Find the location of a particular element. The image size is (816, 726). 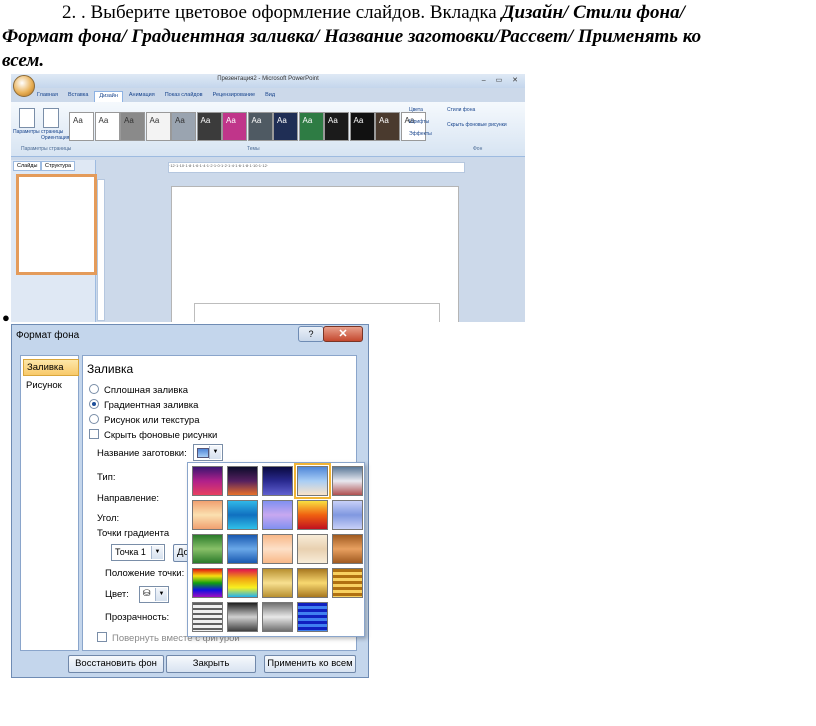

group-themes: Темы is located at coordinates (253, 149).